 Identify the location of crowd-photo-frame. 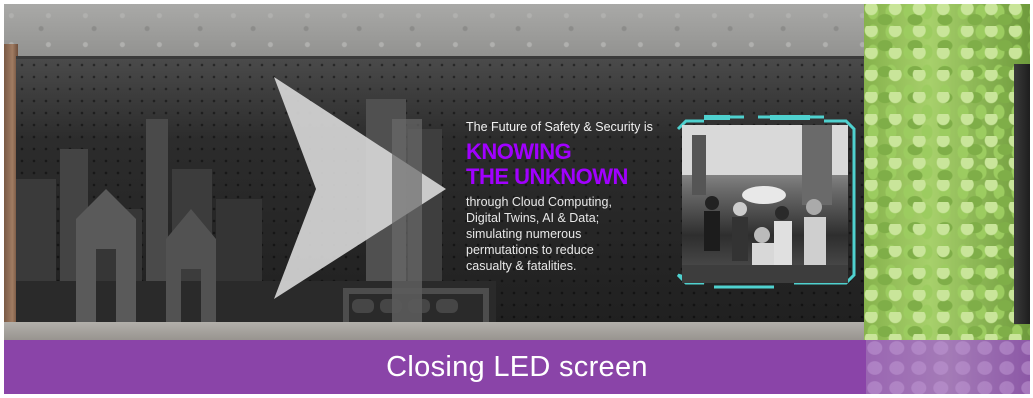
(767, 203).